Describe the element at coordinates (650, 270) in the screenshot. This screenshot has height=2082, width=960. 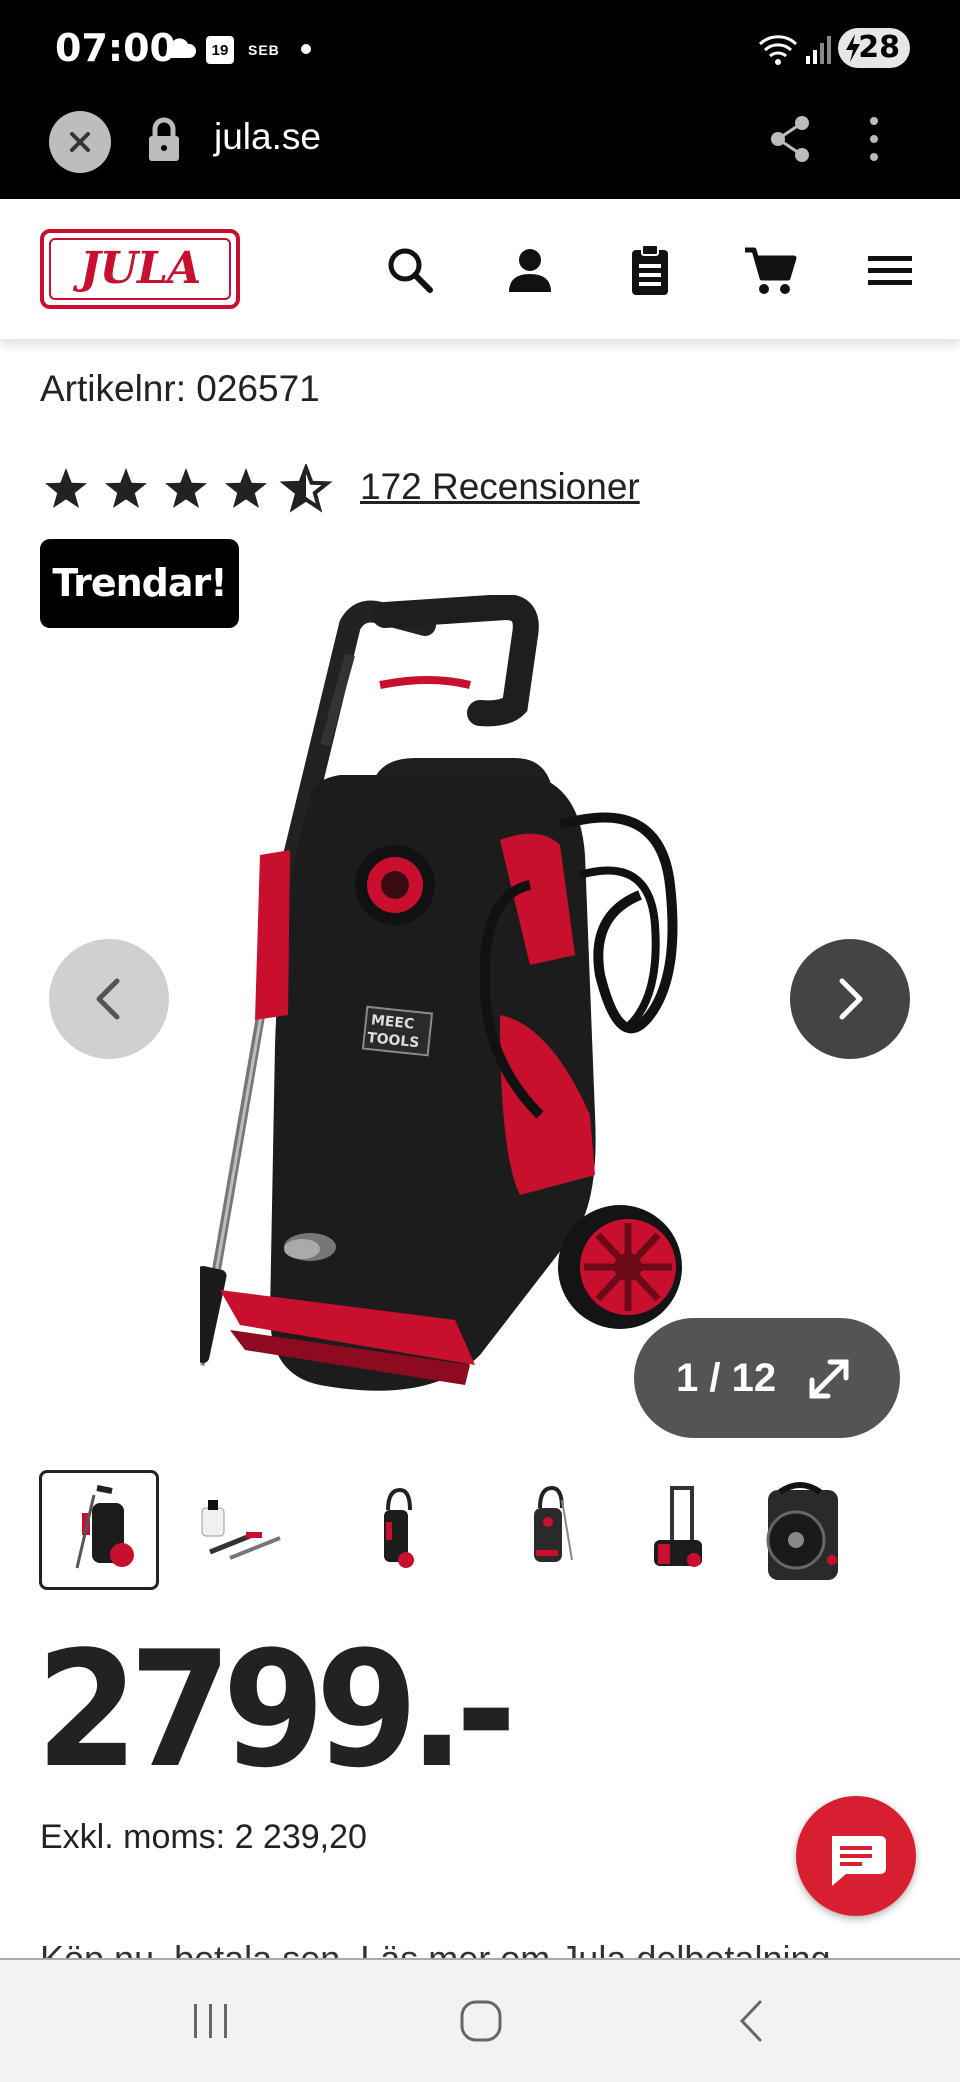
I see `shopping-list-icon` at that location.